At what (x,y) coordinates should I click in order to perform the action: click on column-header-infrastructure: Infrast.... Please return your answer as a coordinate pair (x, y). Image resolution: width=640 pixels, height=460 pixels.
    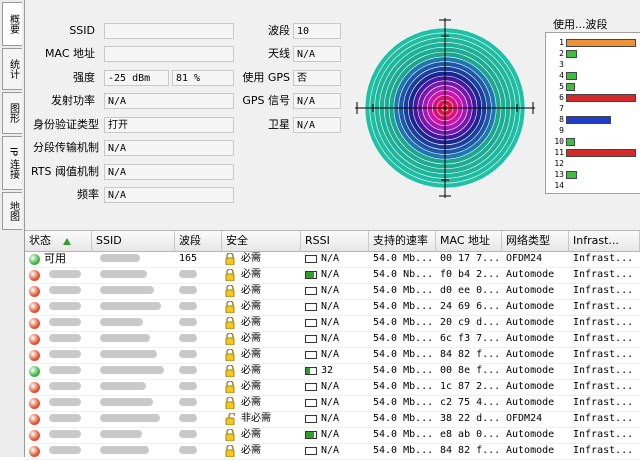
    Looking at the image, I should click on (604, 241).